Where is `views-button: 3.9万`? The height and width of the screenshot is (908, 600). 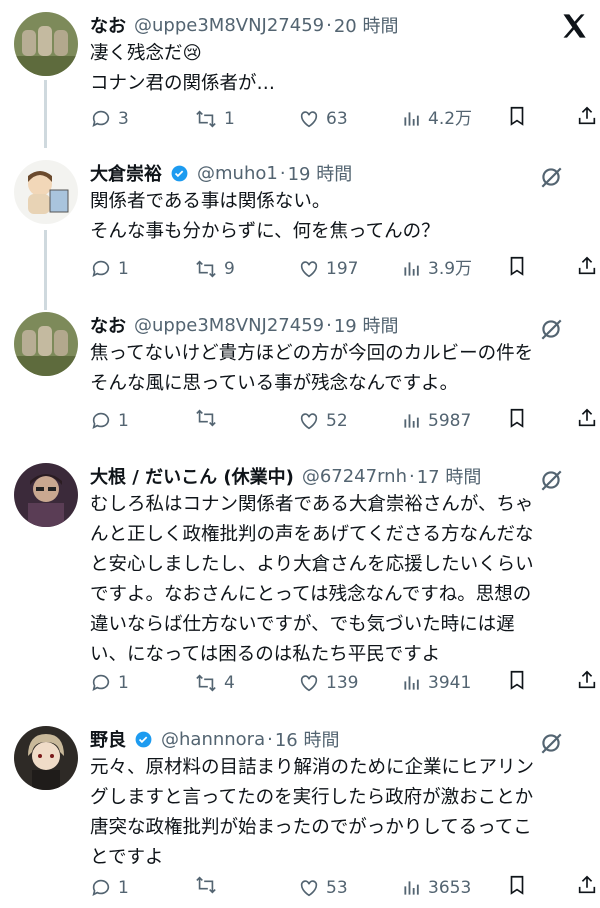
views-button: 3.9万 is located at coordinates (437, 269).